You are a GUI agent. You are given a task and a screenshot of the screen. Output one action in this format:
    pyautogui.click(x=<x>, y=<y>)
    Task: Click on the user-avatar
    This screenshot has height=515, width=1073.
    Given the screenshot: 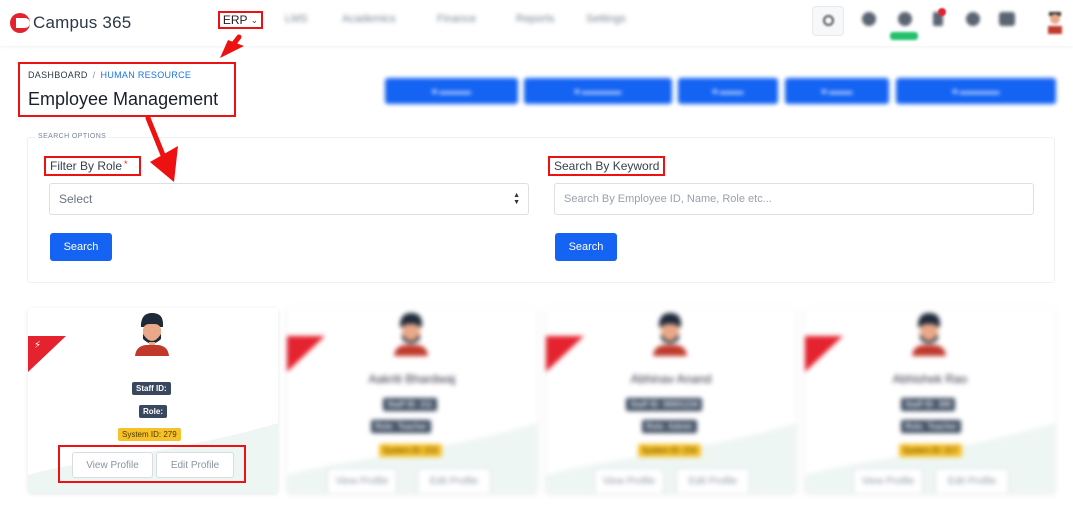 What is the action you would take?
    pyautogui.click(x=1055, y=22)
    